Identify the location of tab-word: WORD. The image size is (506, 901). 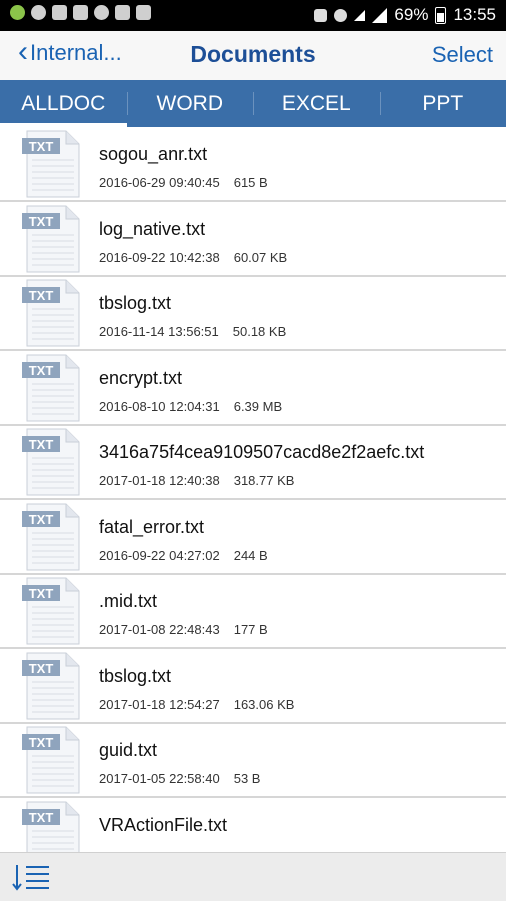
(190, 103).